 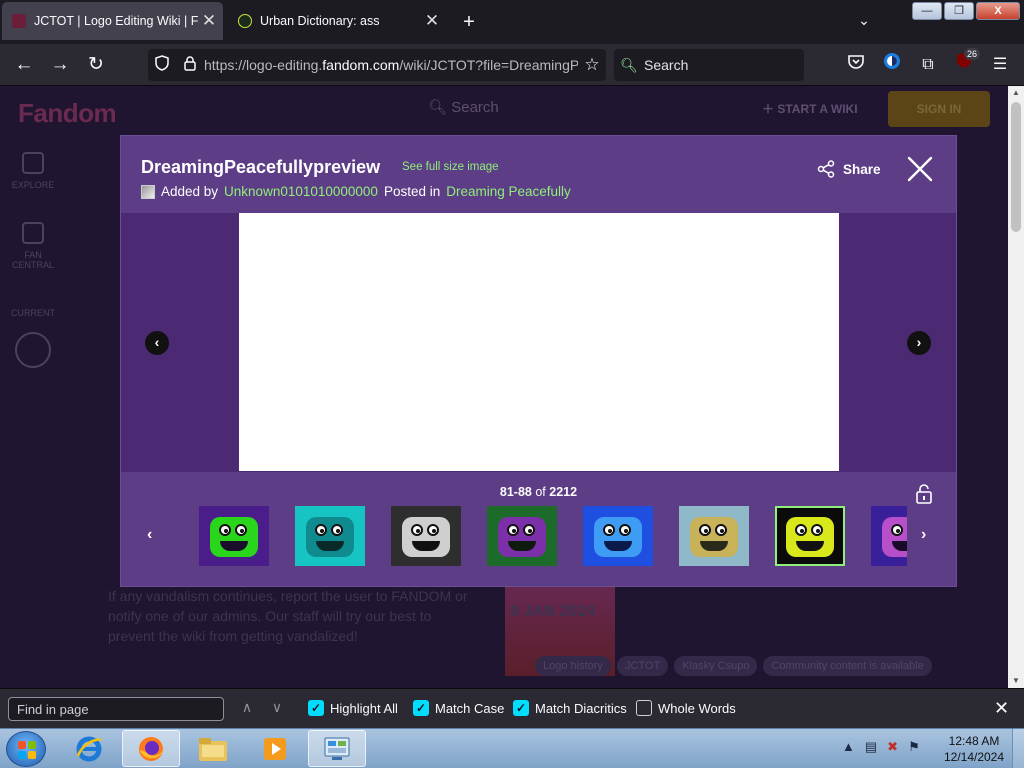 I want to click on tag-item: JCTOT, so click(x=642, y=666).